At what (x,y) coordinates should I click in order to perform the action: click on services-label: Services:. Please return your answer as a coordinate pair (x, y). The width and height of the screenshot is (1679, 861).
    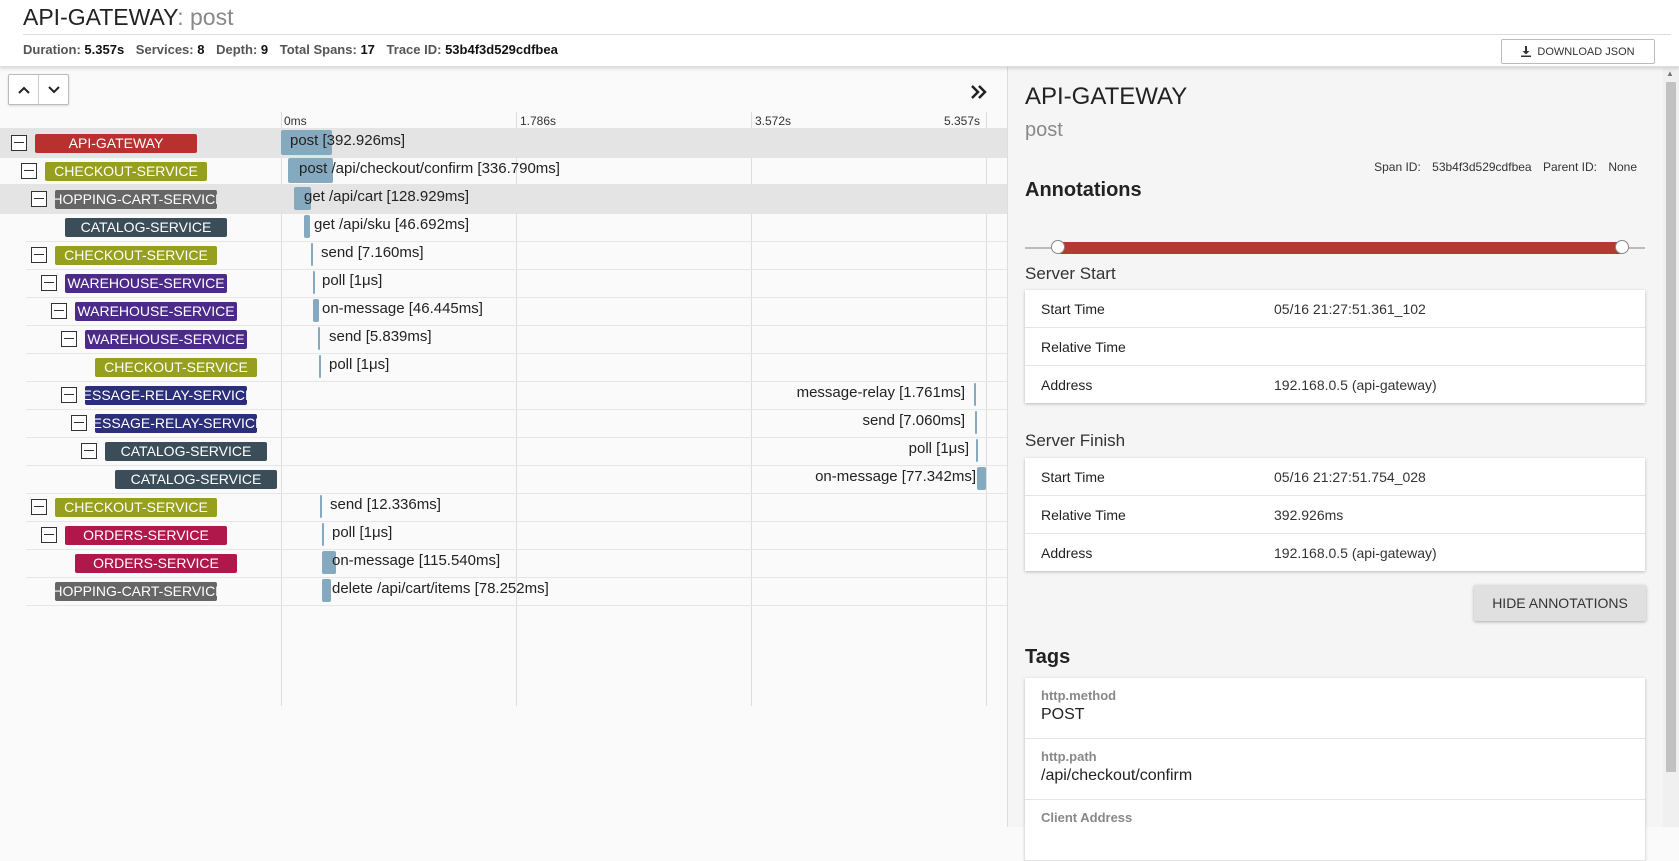
    Looking at the image, I should click on (164, 49).